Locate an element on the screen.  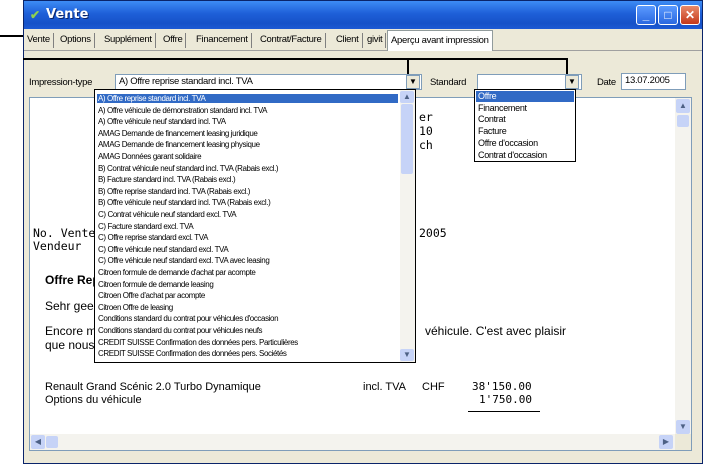
standard-option: Financement is located at coordinates (525, 108).